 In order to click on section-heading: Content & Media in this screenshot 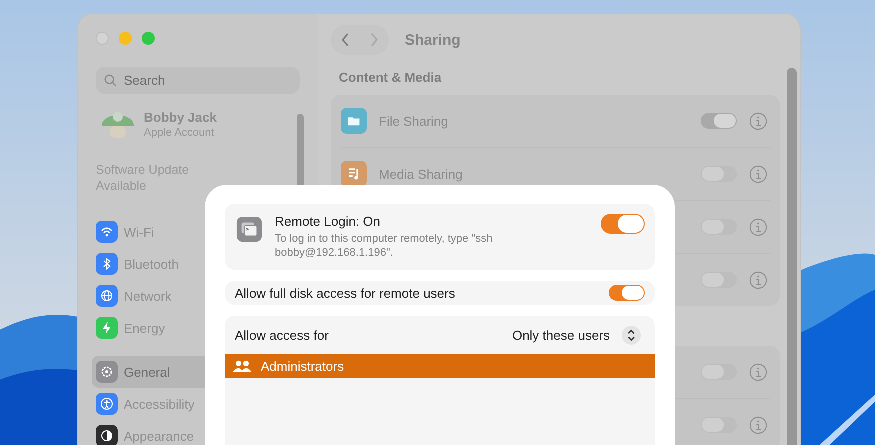, I will do `click(391, 77)`.